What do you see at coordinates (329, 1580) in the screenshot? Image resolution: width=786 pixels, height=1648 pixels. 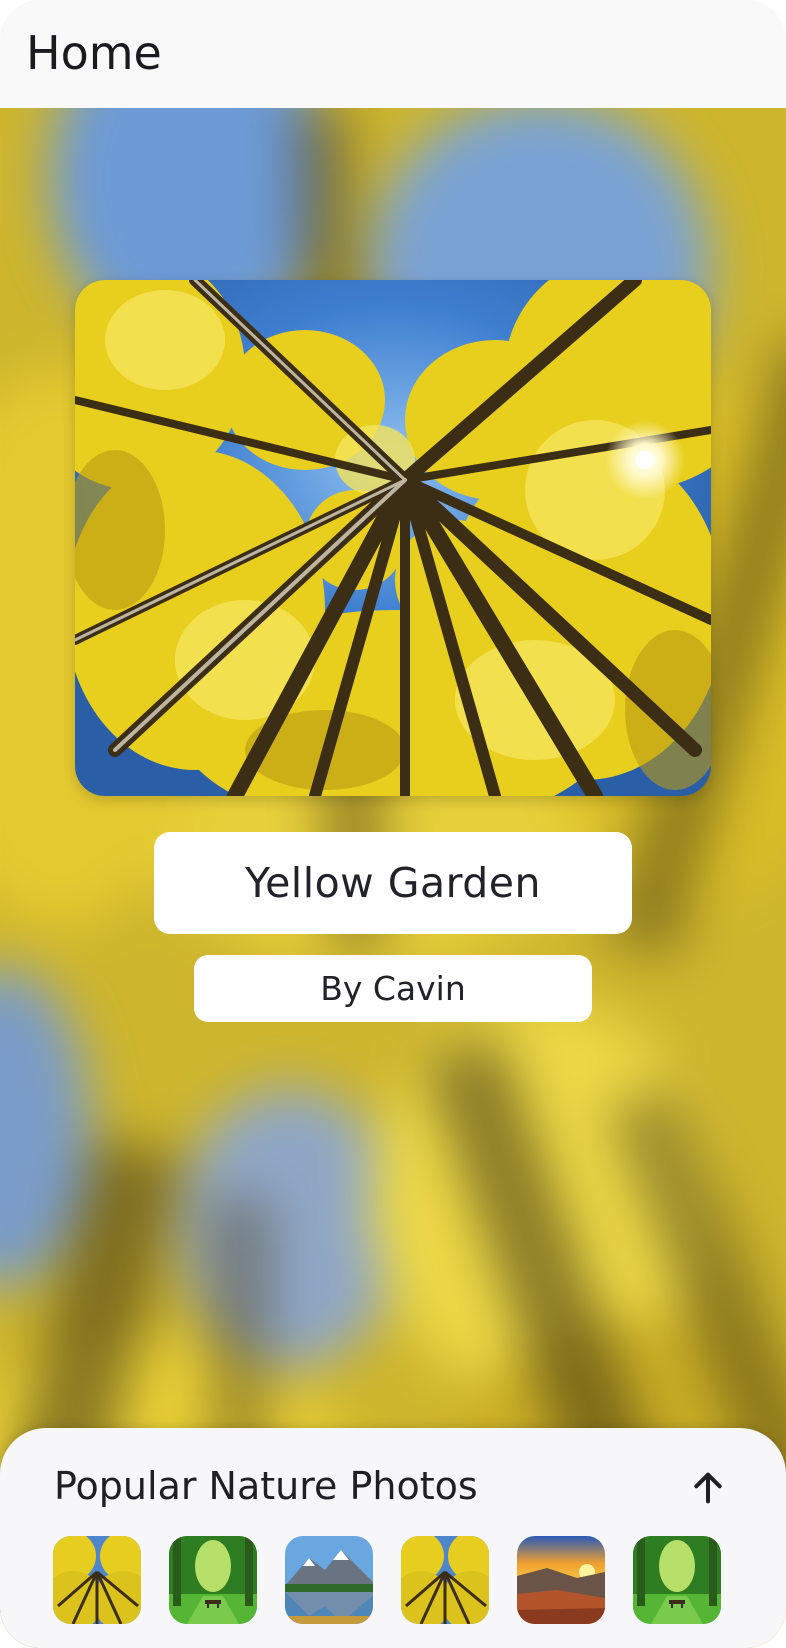 I see `thumbnail-mountain-lake` at bounding box center [329, 1580].